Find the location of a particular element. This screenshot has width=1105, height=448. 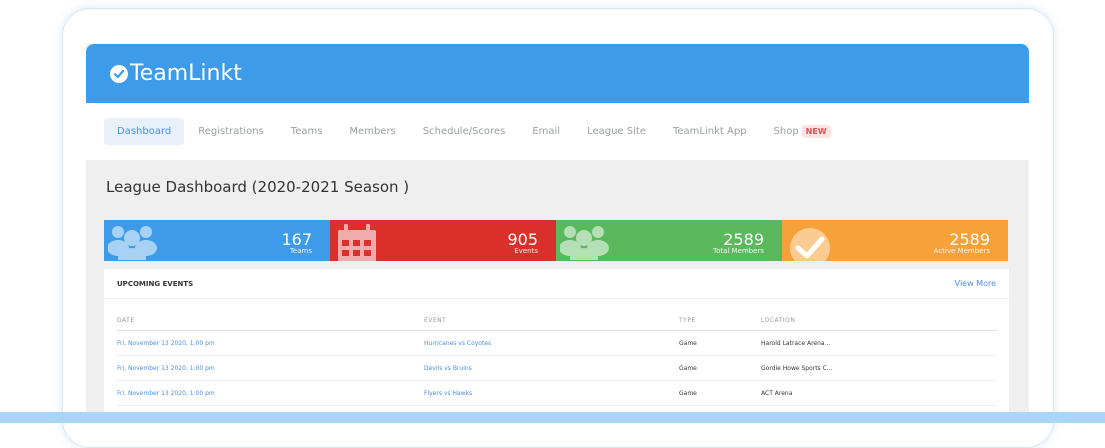

nav-item-schedule-scores: Schedule/Scores is located at coordinates (464, 131).